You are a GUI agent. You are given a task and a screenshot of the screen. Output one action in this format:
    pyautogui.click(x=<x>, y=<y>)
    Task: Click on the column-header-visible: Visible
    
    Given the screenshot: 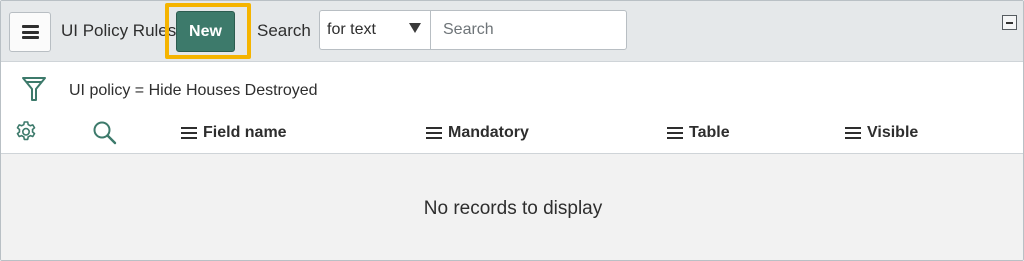 What is the action you would take?
    pyautogui.click(x=881, y=133)
    